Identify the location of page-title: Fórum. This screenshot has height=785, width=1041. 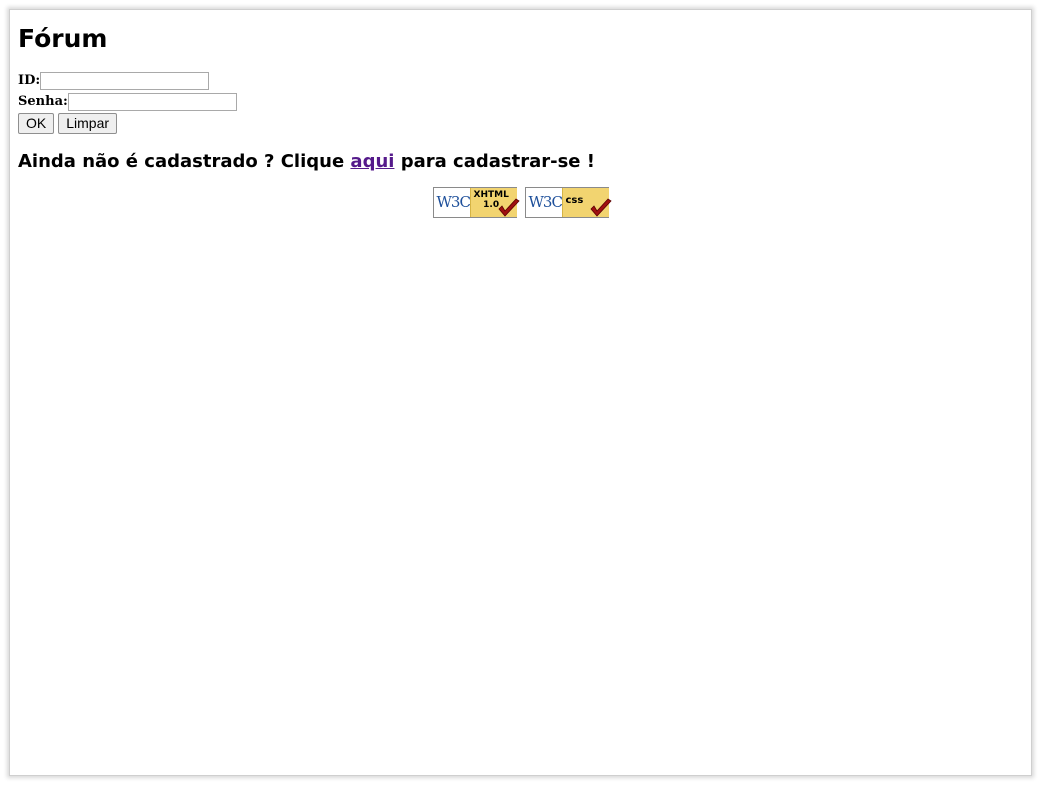
(63, 38).